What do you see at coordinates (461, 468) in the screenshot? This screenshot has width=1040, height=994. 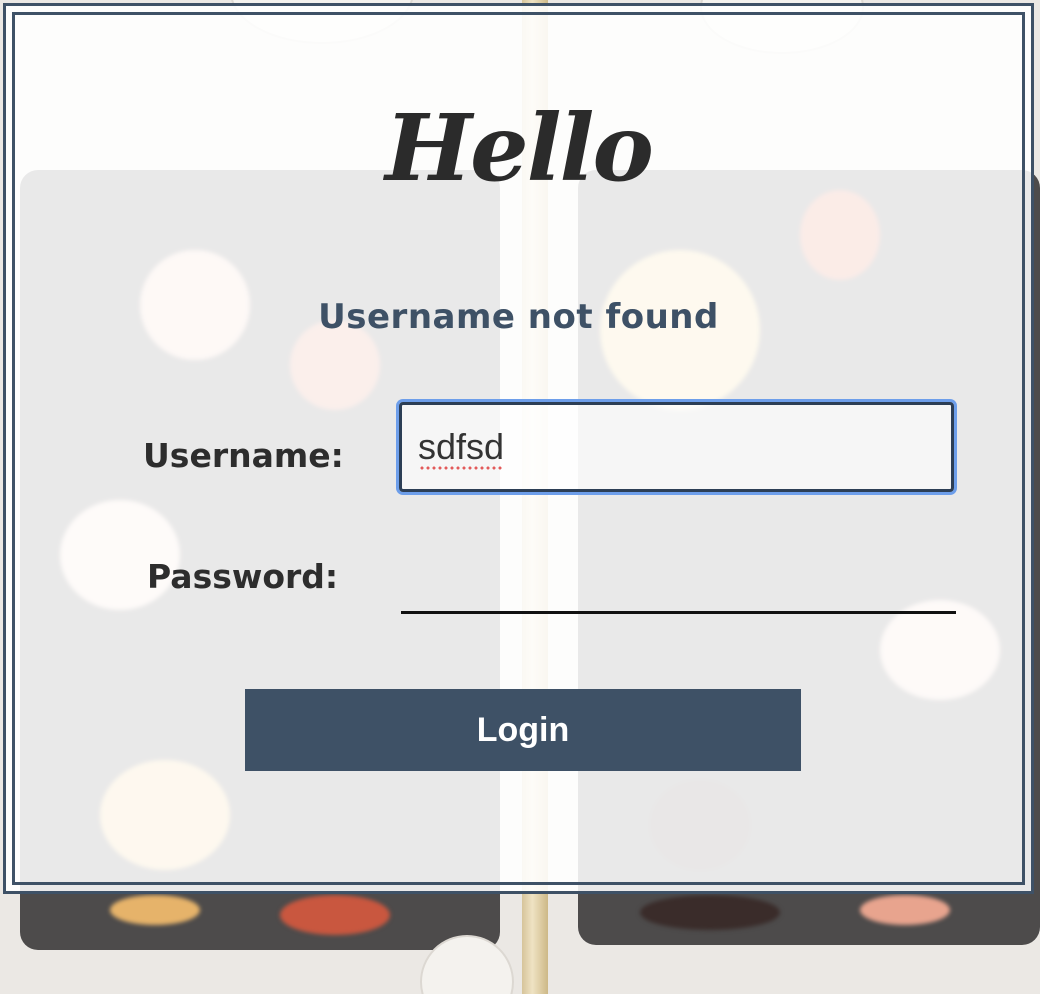 I see `spellcheck-underline` at bounding box center [461, 468].